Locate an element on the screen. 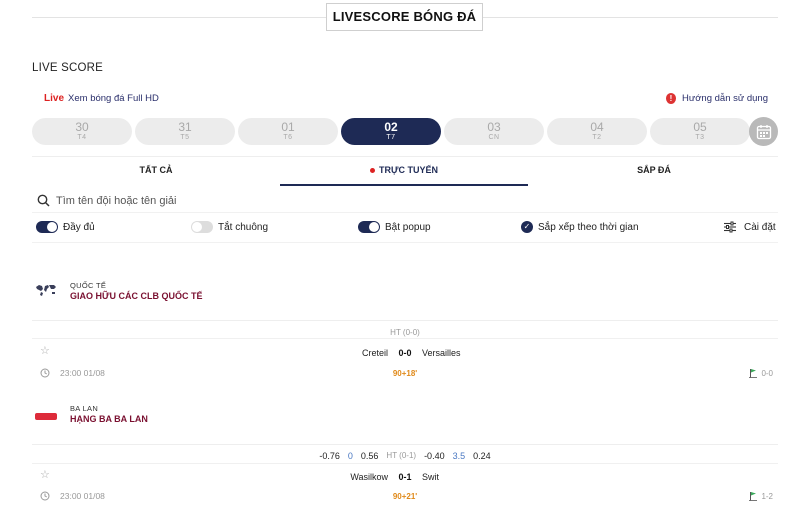 This screenshot has height=519, width=800. search-bar is located at coordinates (405, 201).